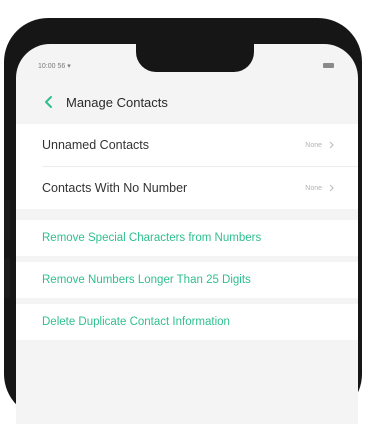  Describe the element at coordinates (187, 145) in the screenshot. I see `unnamed-contacts-row: Unnamed Contacts None` at that location.